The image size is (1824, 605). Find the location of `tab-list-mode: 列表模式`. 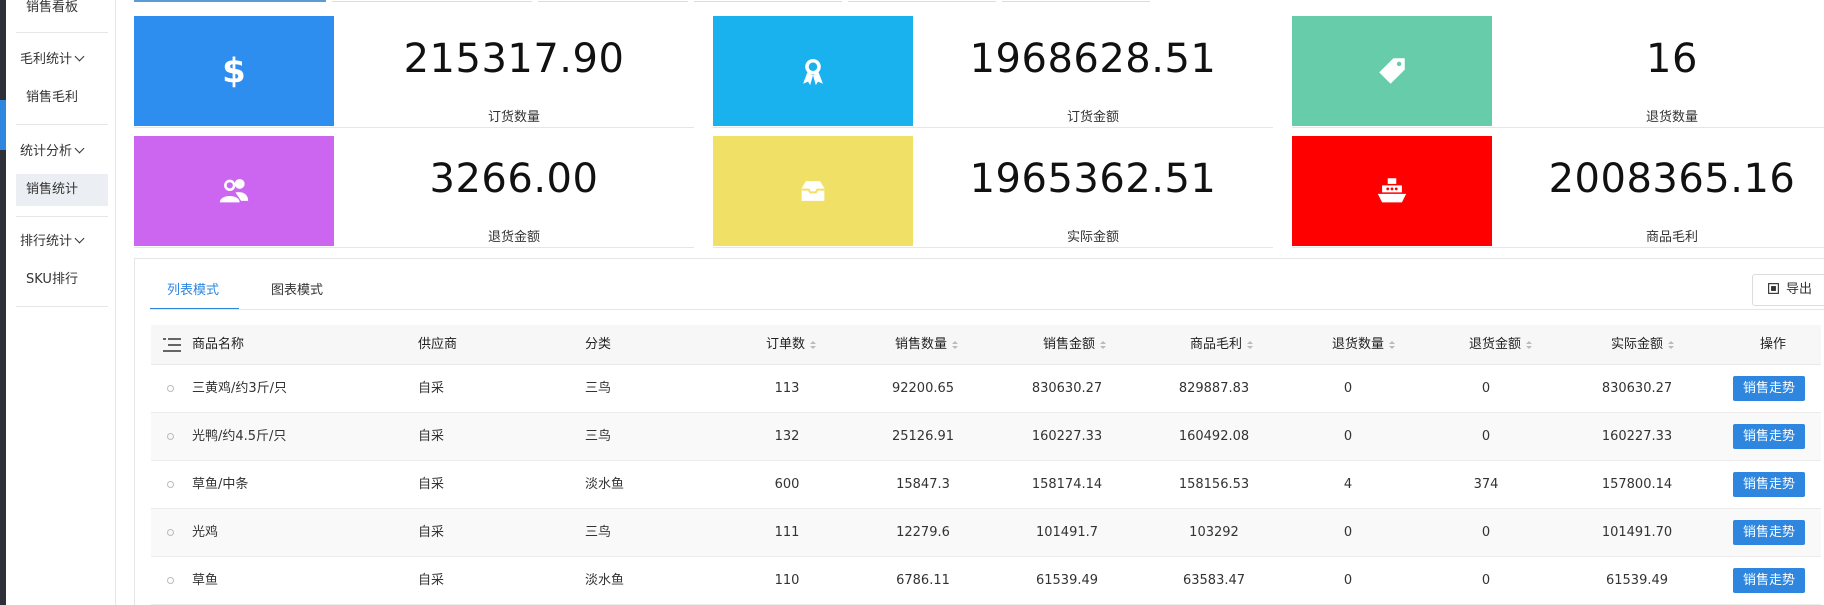

tab-list-mode: 列表模式 is located at coordinates (194, 291).